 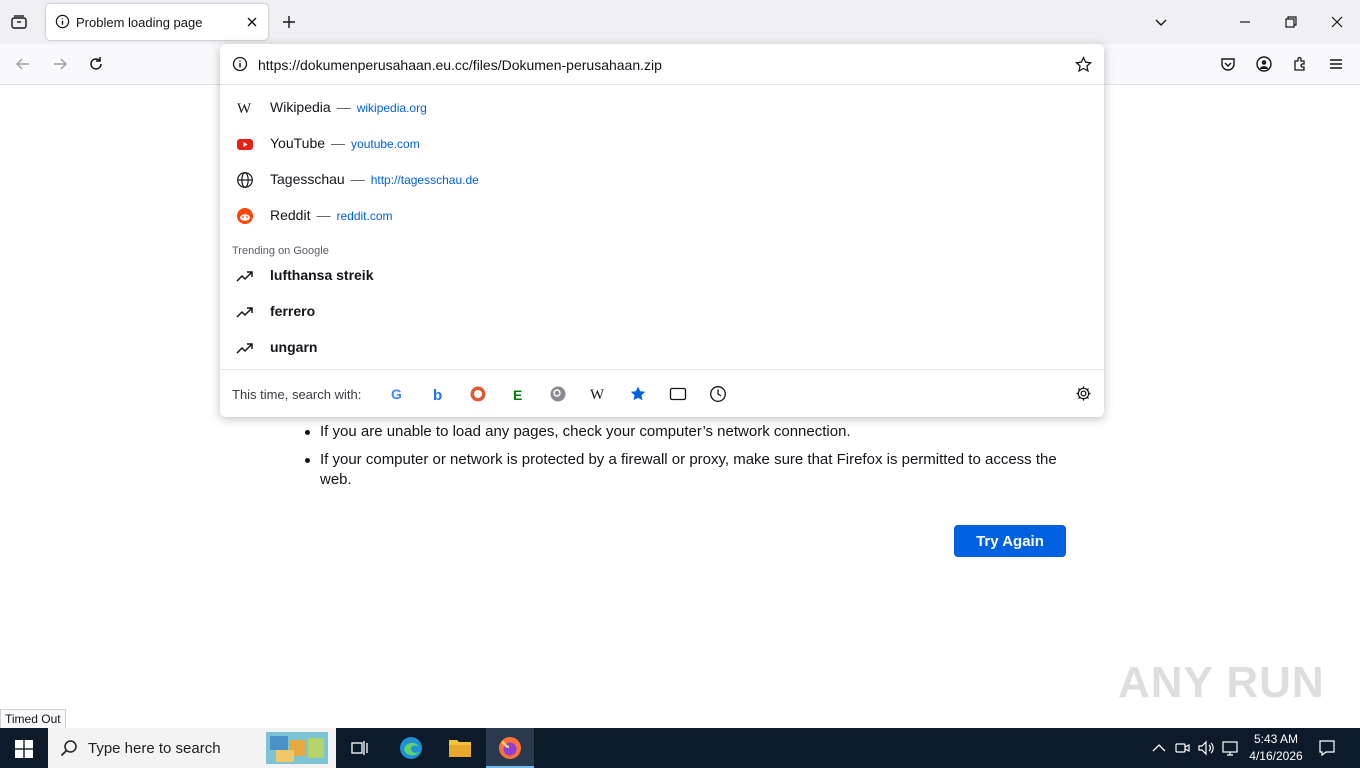 I want to click on error-hint-firewall-cont: web., so click(x=336, y=479).